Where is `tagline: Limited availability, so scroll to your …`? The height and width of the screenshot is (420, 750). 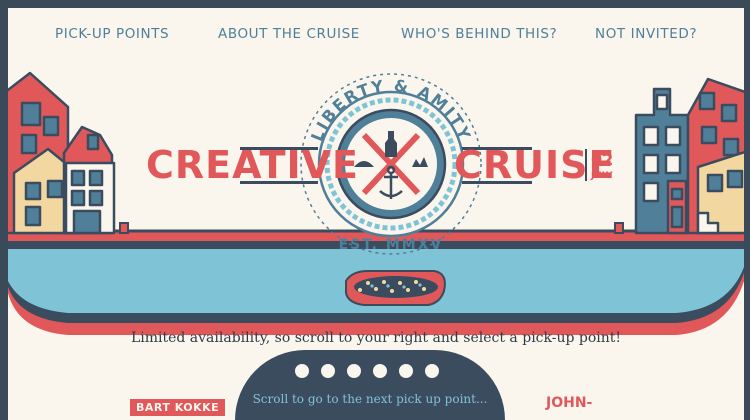
tagline: Limited availability, so scroll to your … is located at coordinates (376, 338).